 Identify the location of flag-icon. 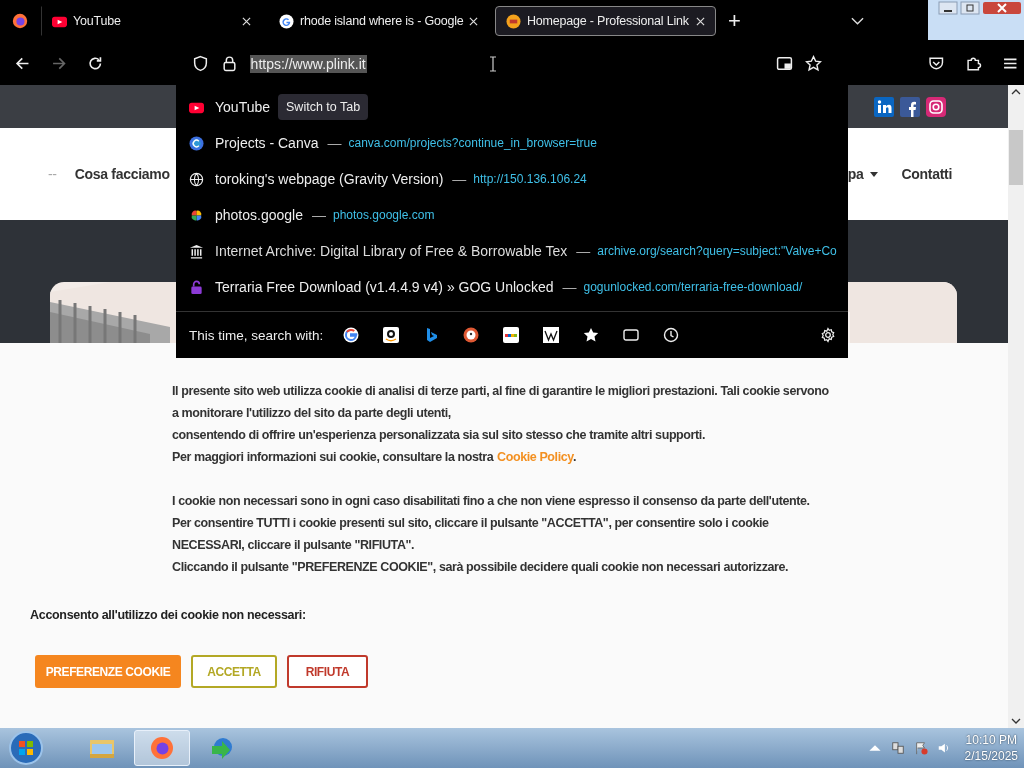
(920, 748).